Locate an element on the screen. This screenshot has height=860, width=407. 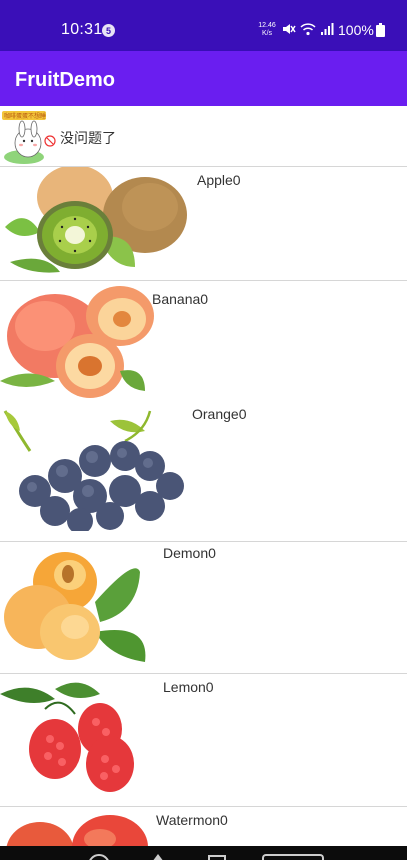
home-icon is located at coordinates (99, 857).